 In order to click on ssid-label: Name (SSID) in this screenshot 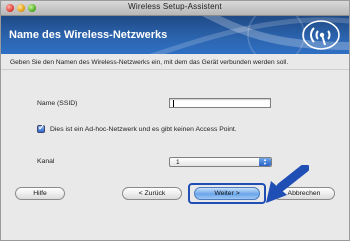, I will do `click(57, 103)`.